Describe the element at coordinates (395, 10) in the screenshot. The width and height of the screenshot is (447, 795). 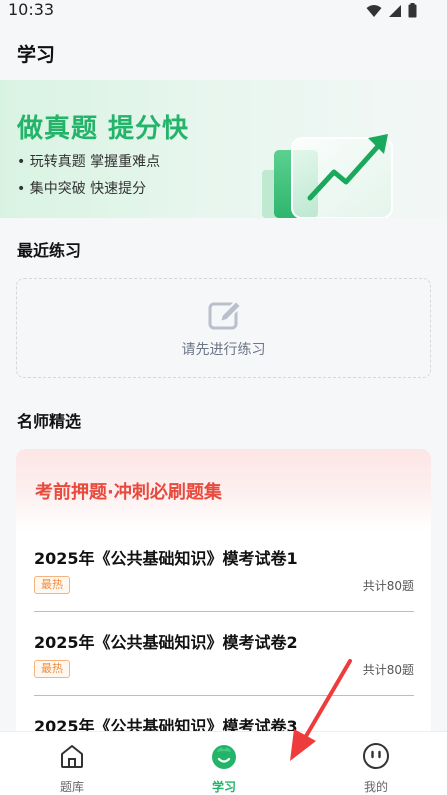
I see `signal-icon` at that location.